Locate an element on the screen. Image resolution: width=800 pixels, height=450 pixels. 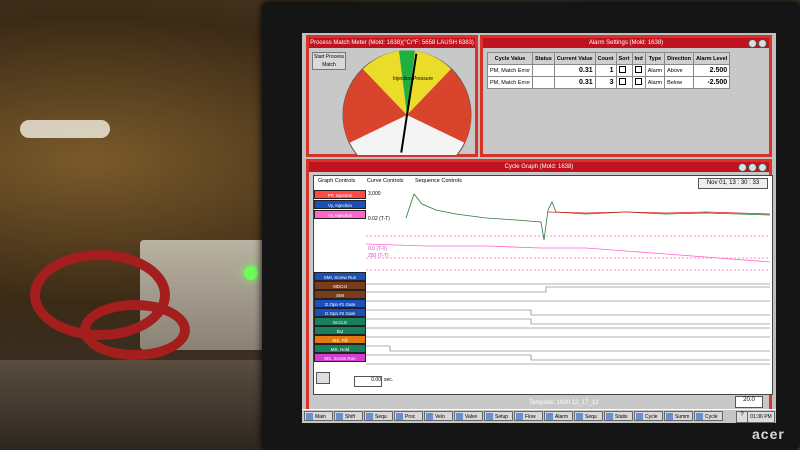
alarm-direction: Below is located at coordinates (679, 82).